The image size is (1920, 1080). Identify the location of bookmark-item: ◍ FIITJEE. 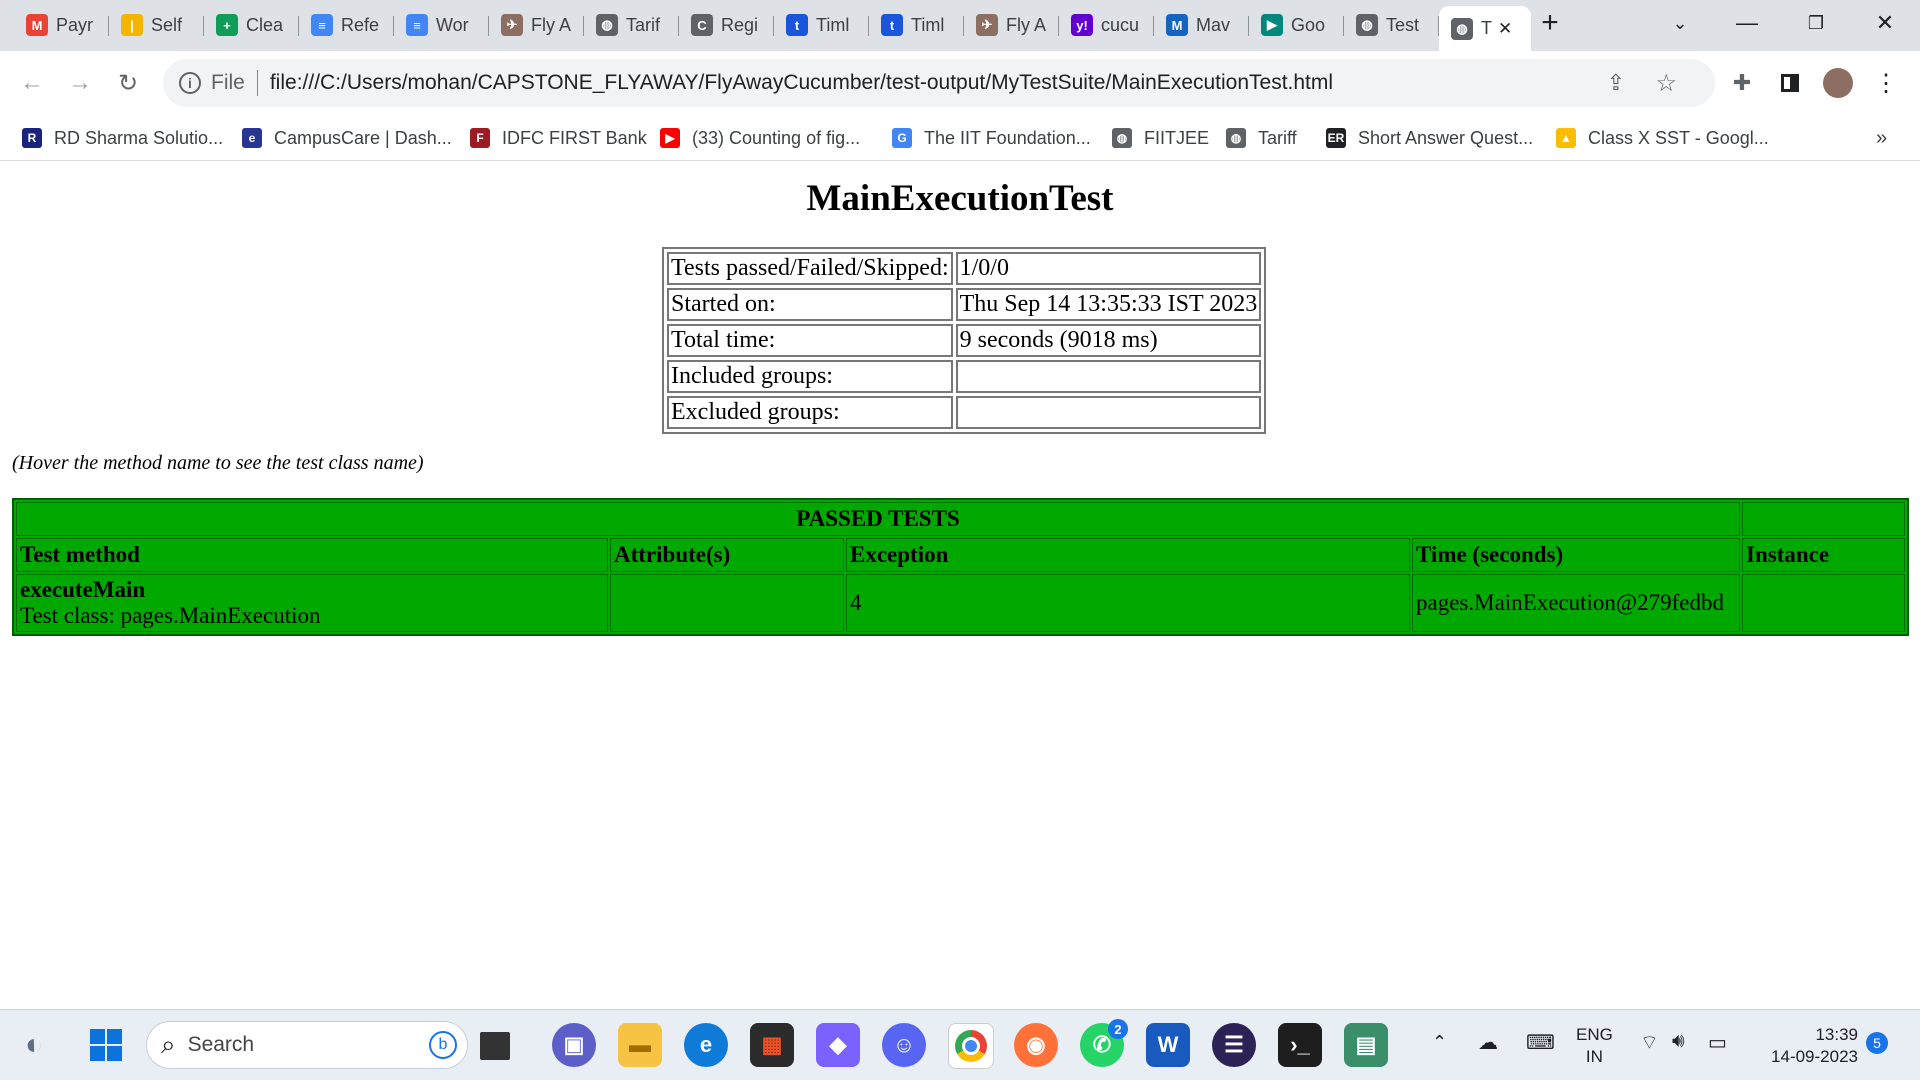
(1160, 138).